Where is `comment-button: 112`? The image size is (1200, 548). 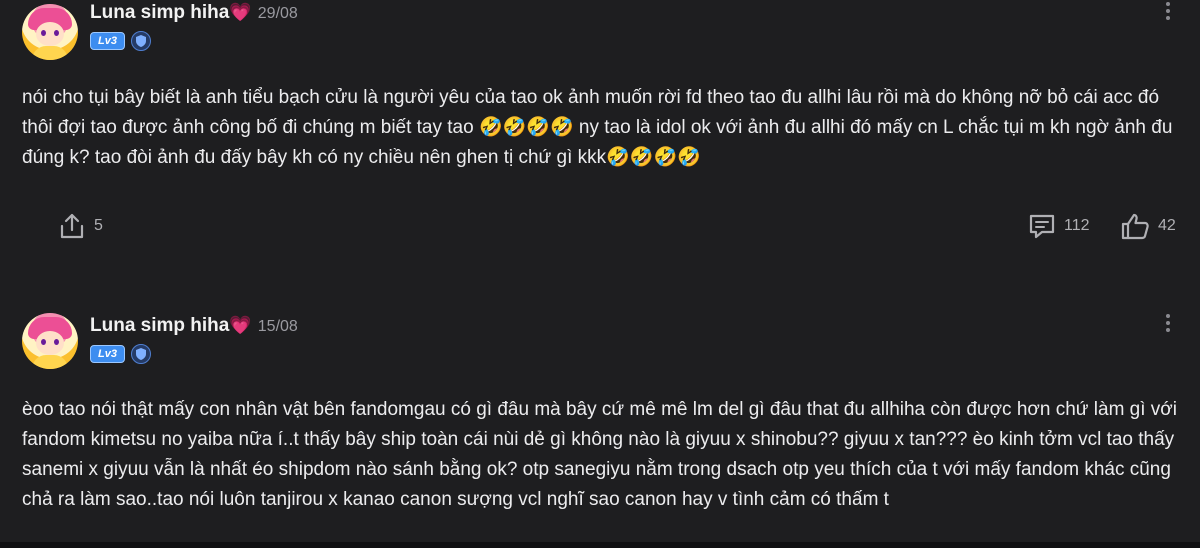 comment-button: 112 is located at coordinates (1059, 226).